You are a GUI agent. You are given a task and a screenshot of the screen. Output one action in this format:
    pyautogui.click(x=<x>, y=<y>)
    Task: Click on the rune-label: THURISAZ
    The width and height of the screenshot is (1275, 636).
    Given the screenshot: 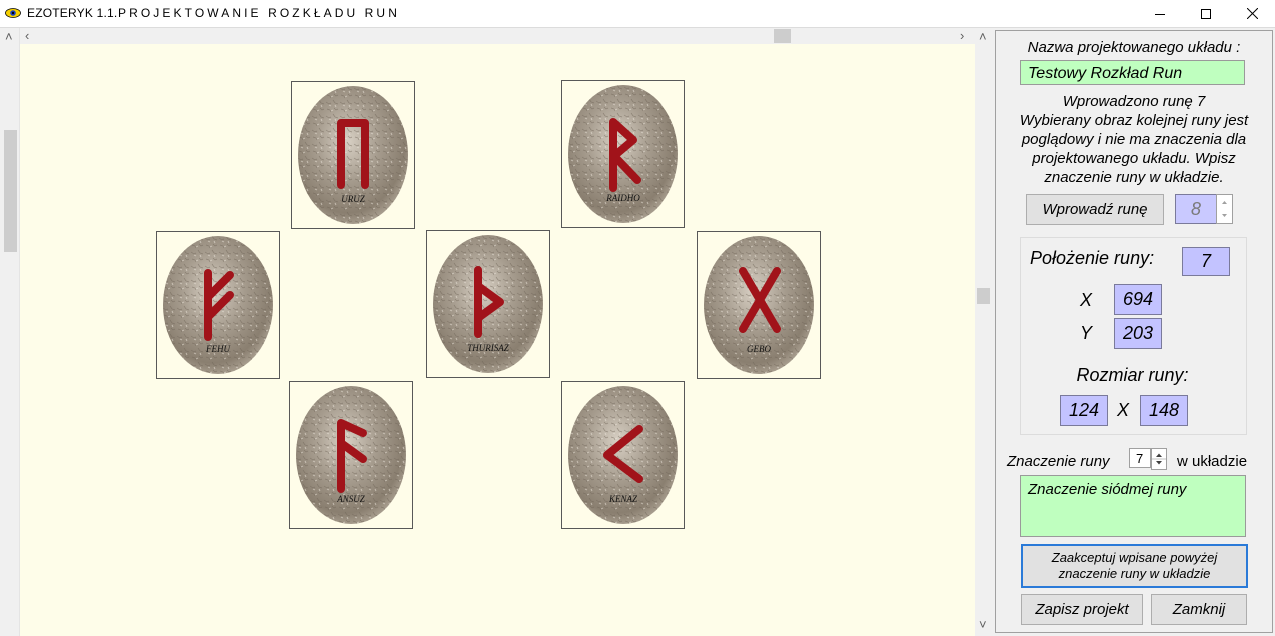 What is the action you would take?
    pyautogui.click(x=488, y=348)
    